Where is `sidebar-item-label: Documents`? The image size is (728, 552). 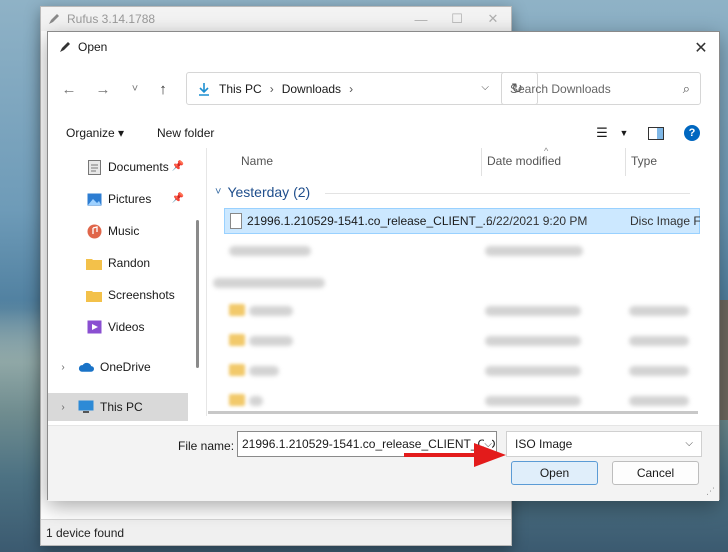 sidebar-item-label: Documents is located at coordinates (138, 167).